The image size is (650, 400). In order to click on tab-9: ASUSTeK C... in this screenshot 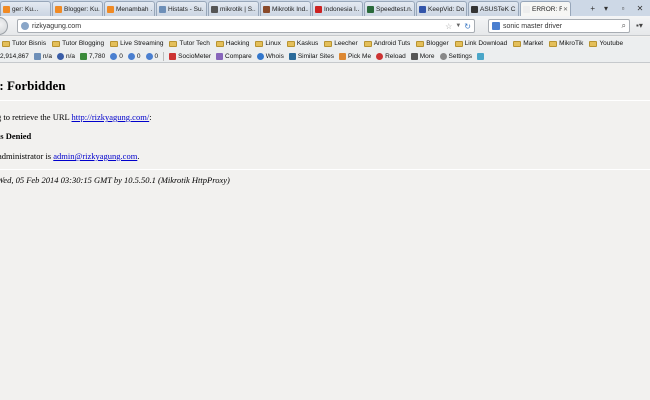, I will do `click(493, 8)`.